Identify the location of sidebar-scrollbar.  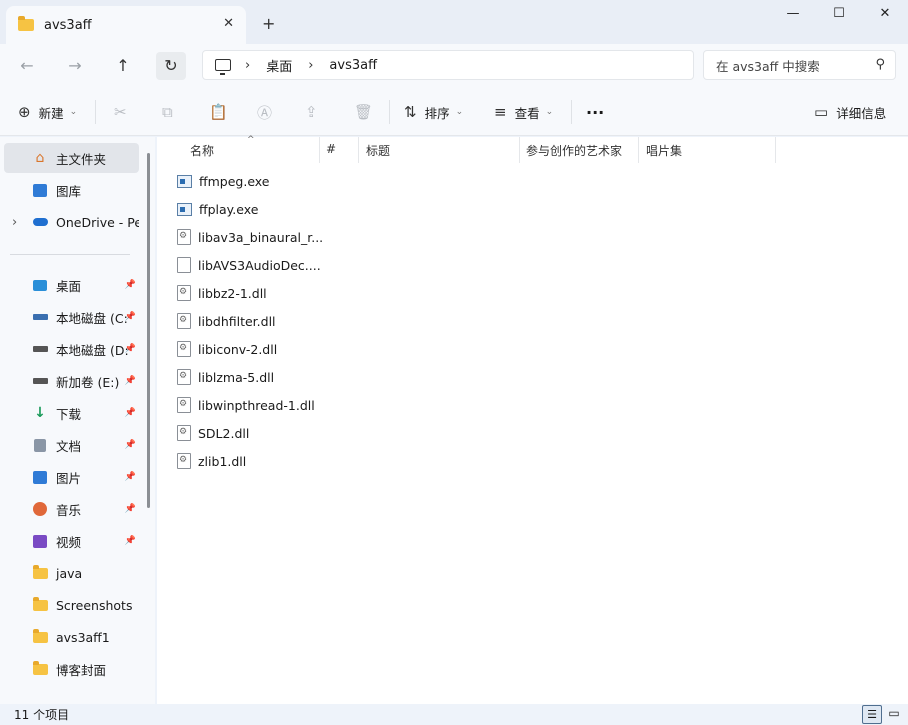
(148, 330).